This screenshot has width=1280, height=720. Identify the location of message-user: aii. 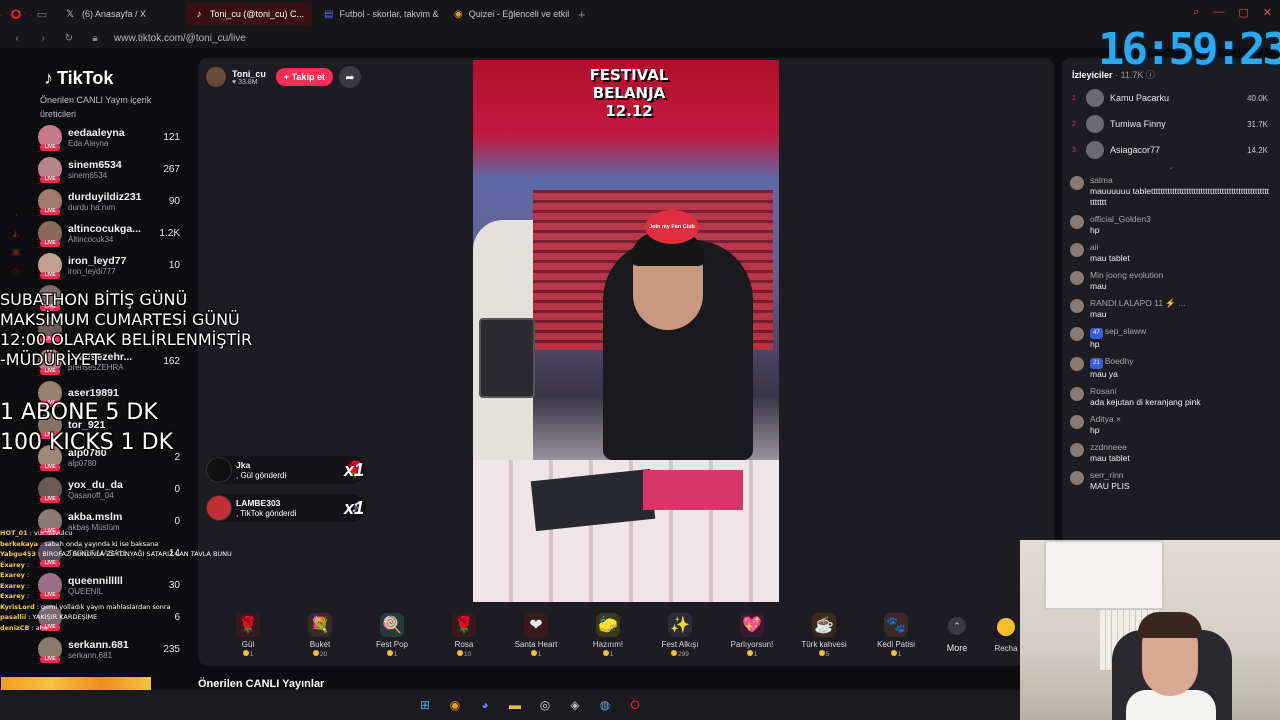
(1110, 247).